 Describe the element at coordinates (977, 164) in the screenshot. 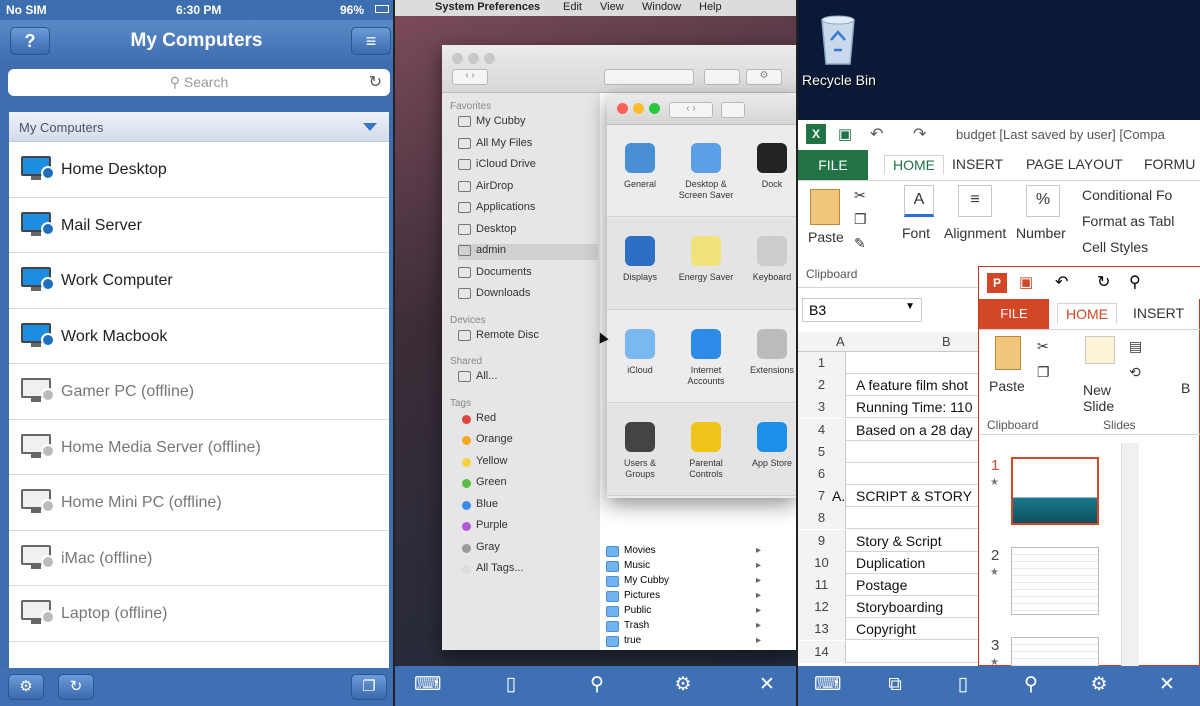

I see `tab-insert: INSERT` at that location.